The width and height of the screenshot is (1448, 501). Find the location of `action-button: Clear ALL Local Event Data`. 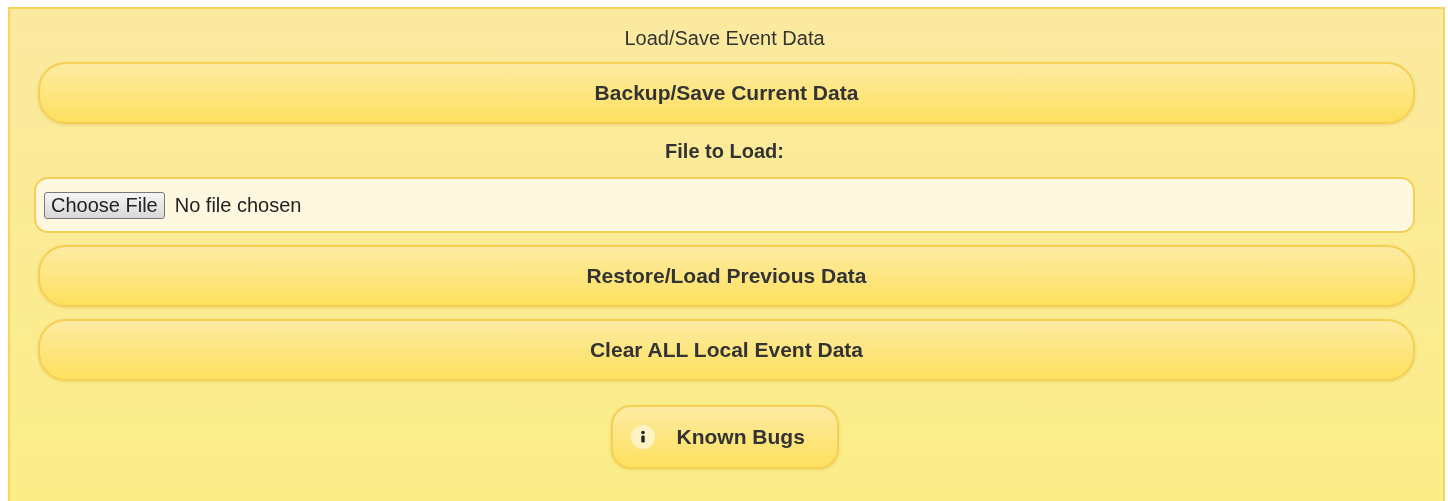

action-button: Clear ALL Local Event Data is located at coordinates (726, 350).